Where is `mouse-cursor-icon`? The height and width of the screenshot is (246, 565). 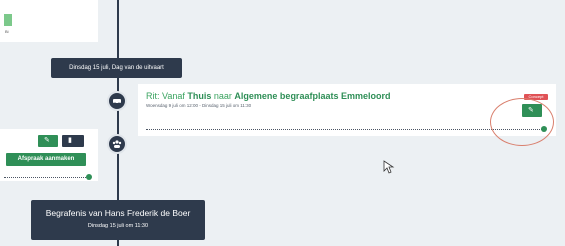 mouse-cursor-icon is located at coordinates (389, 167).